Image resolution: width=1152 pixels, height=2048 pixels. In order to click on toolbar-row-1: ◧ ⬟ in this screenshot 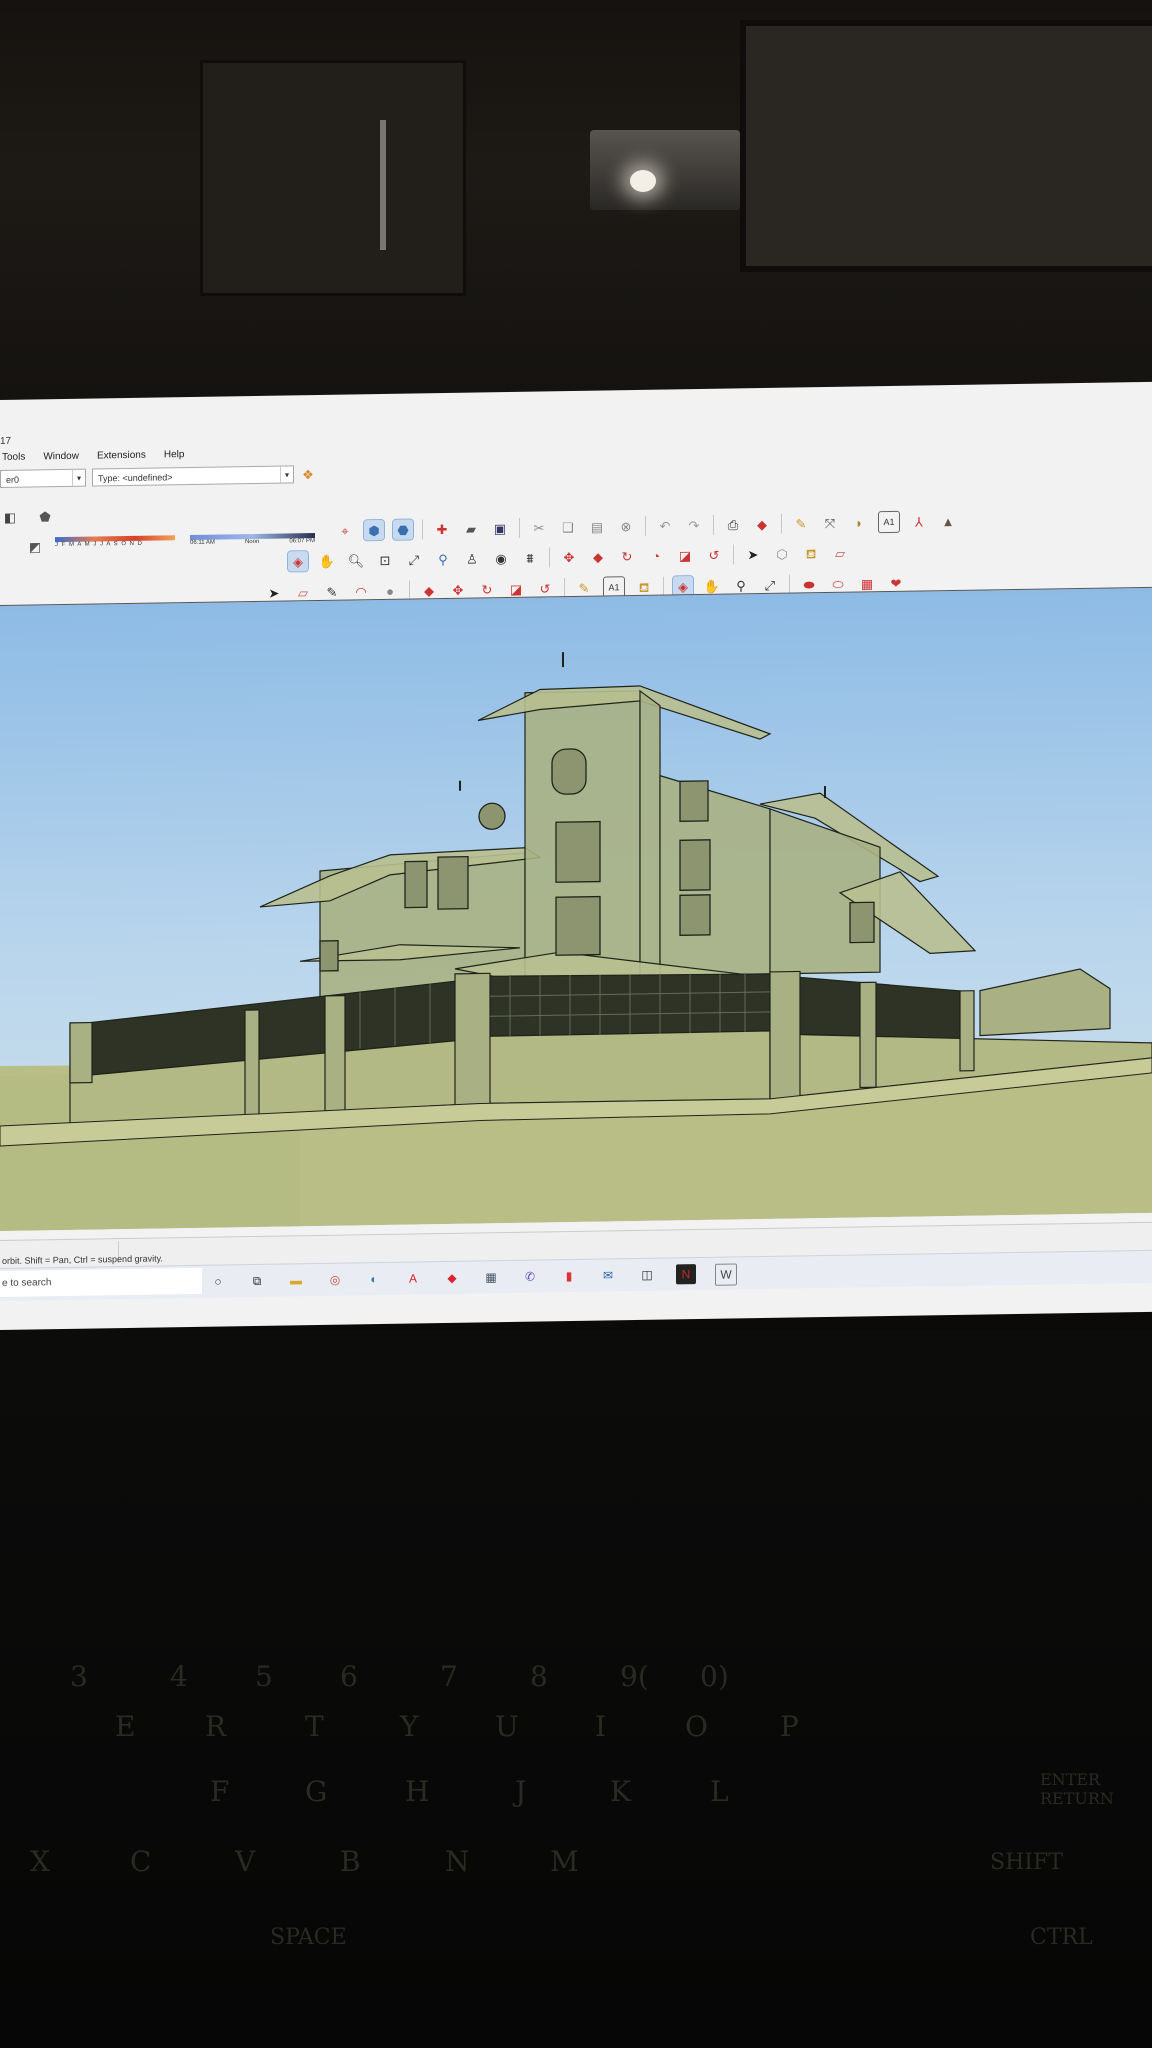, I will do `click(27, 516)`.